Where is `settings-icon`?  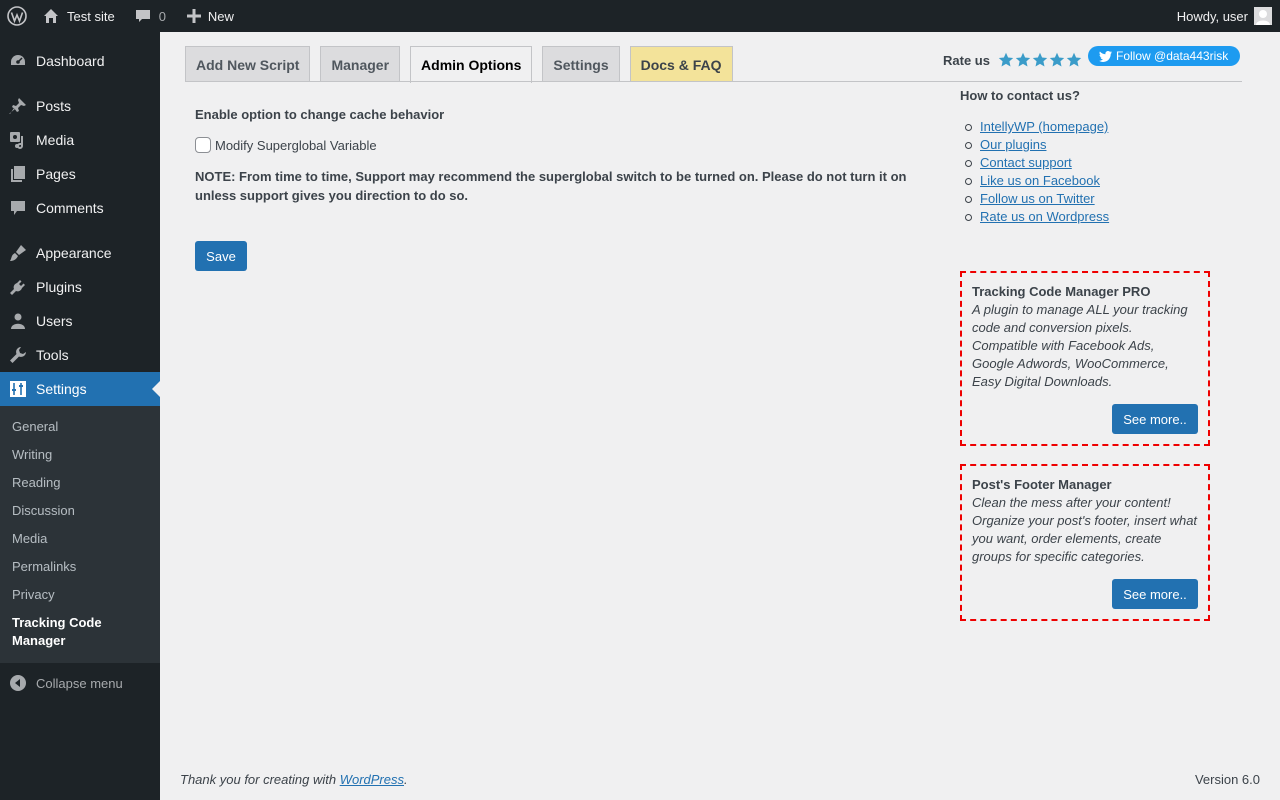
settings-icon is located at coordinates (18, 389).